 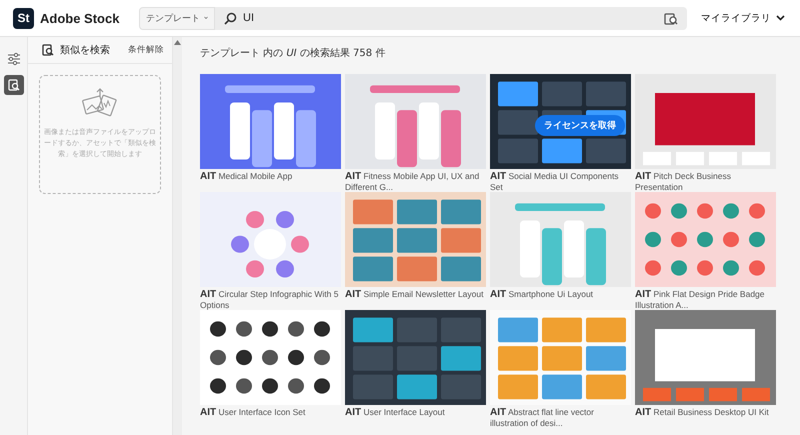 What do you see at coordinates (270, 299) in the screenshot?
I see `asset-title: AIT Circular Step Infographic With 5 Options` at bounding box center [270, 299].